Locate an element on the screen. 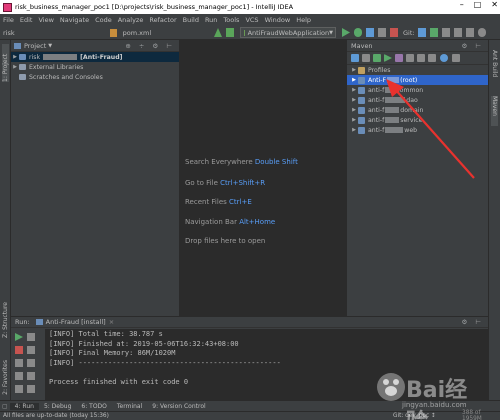 The width and height of the screenshot is (500, 420). soft-wrap-icon is located at coordinates (31, 363).